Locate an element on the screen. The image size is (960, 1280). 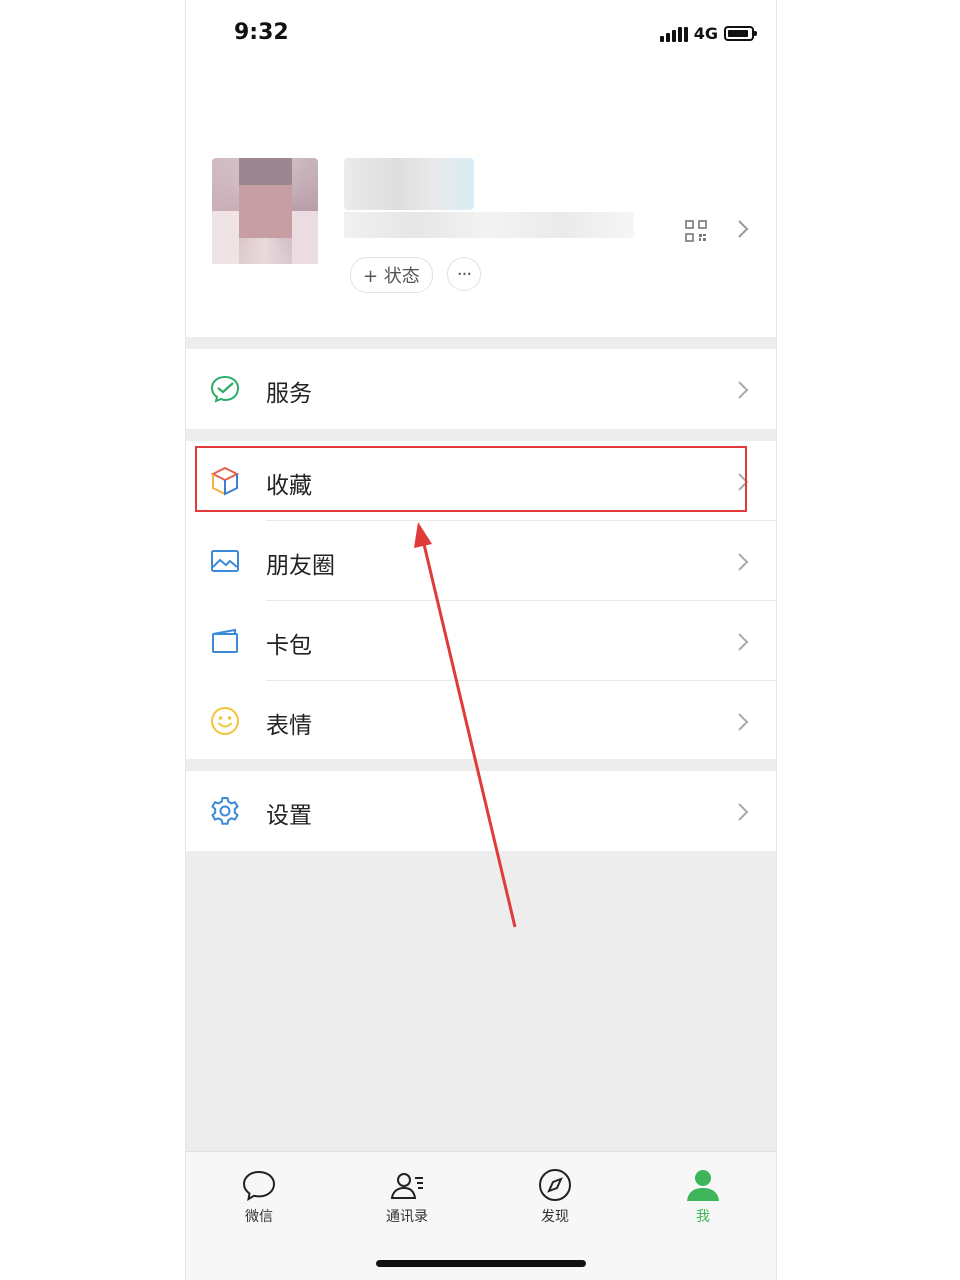
more-options-button: ··· is located at coordinates (464, 274).